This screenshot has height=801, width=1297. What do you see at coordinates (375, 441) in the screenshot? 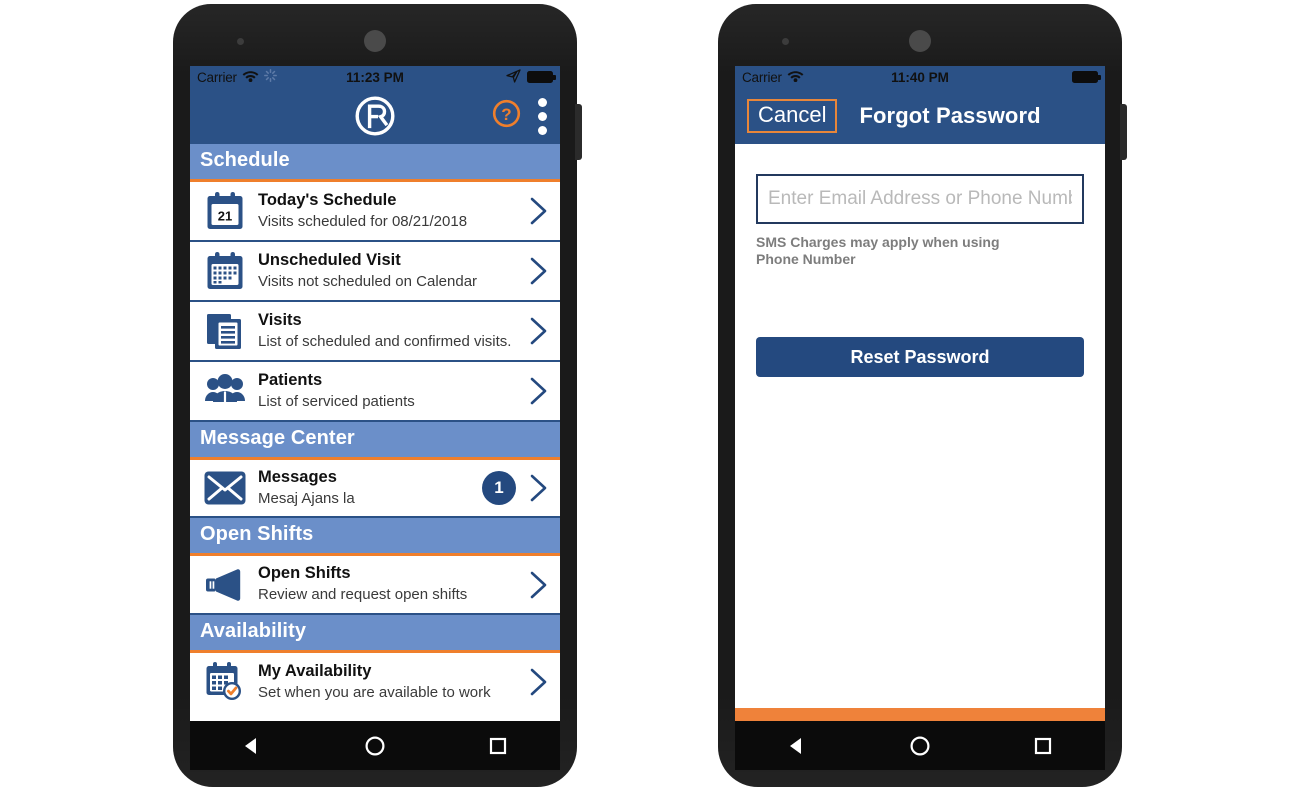
I see `section-header-message-center: Message Center` at bounding box center [375, 441].